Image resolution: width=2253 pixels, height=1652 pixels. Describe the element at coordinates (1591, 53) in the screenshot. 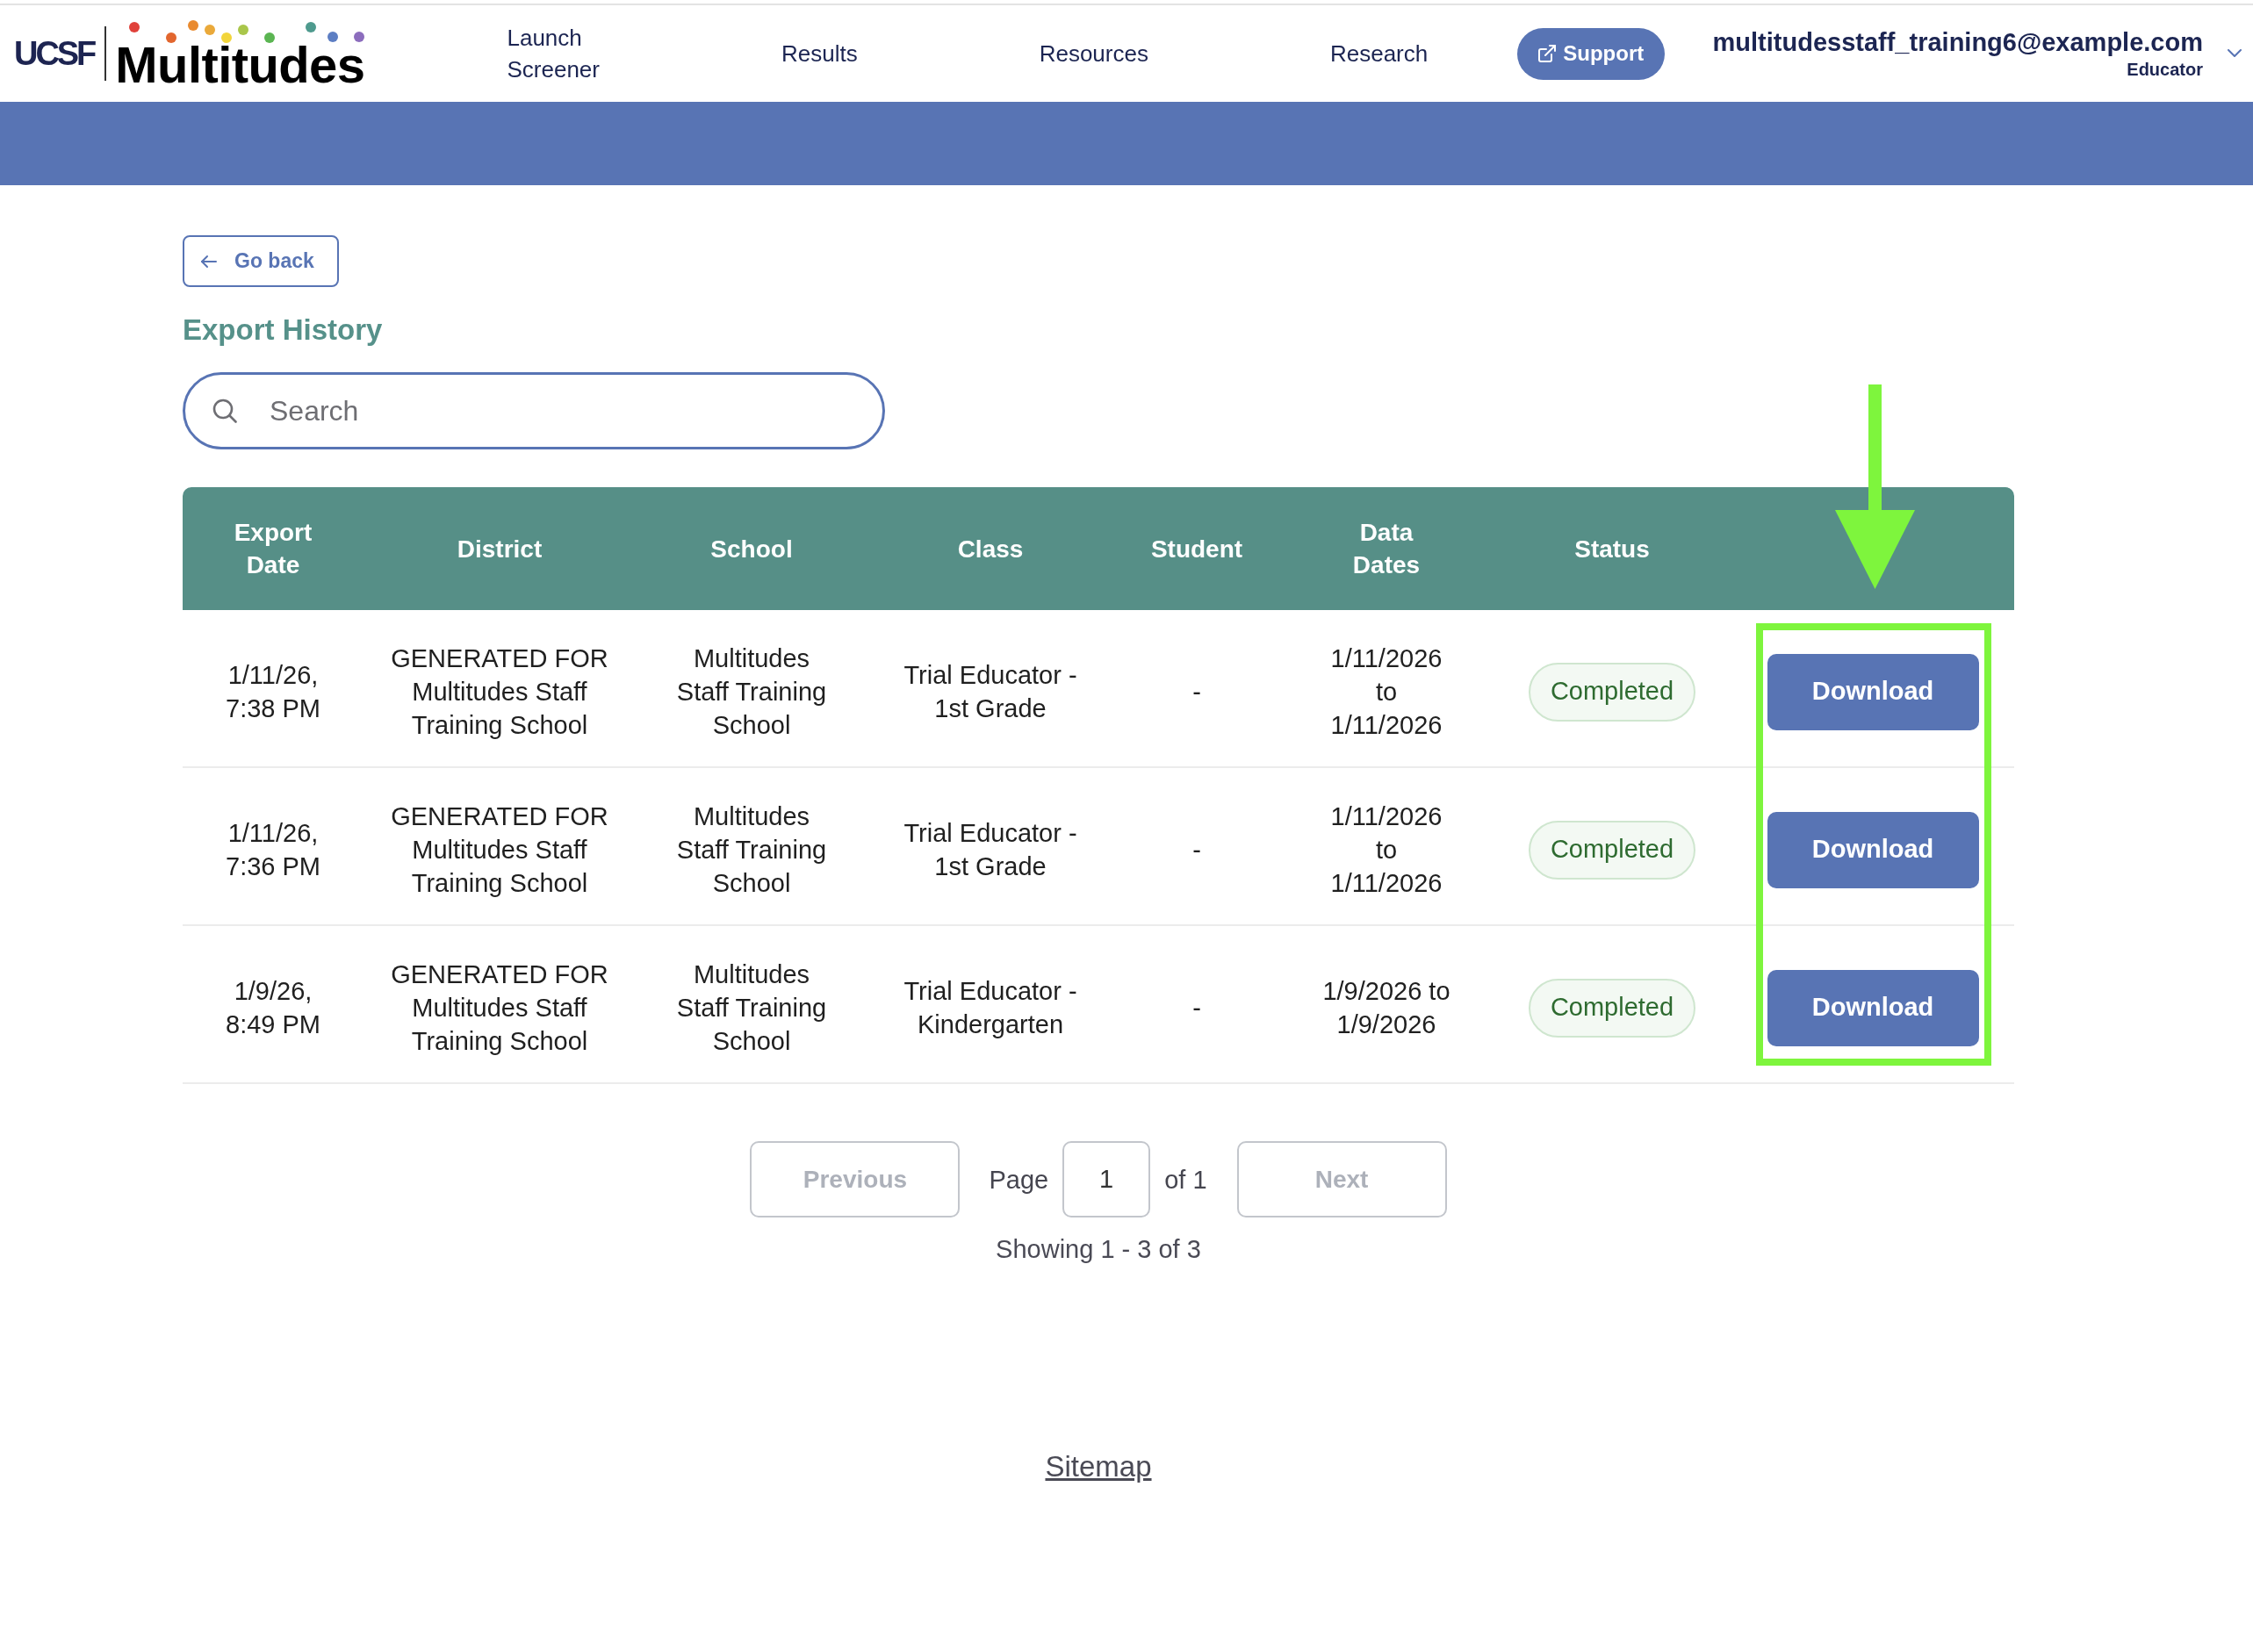

I see `support-button: Support` at that location.